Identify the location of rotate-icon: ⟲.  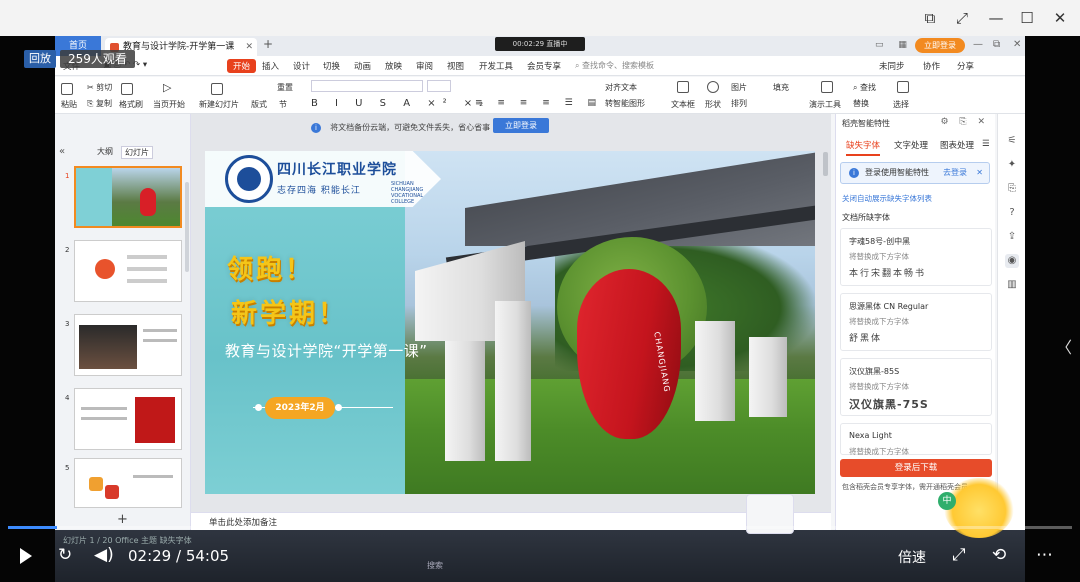
(999, 555).